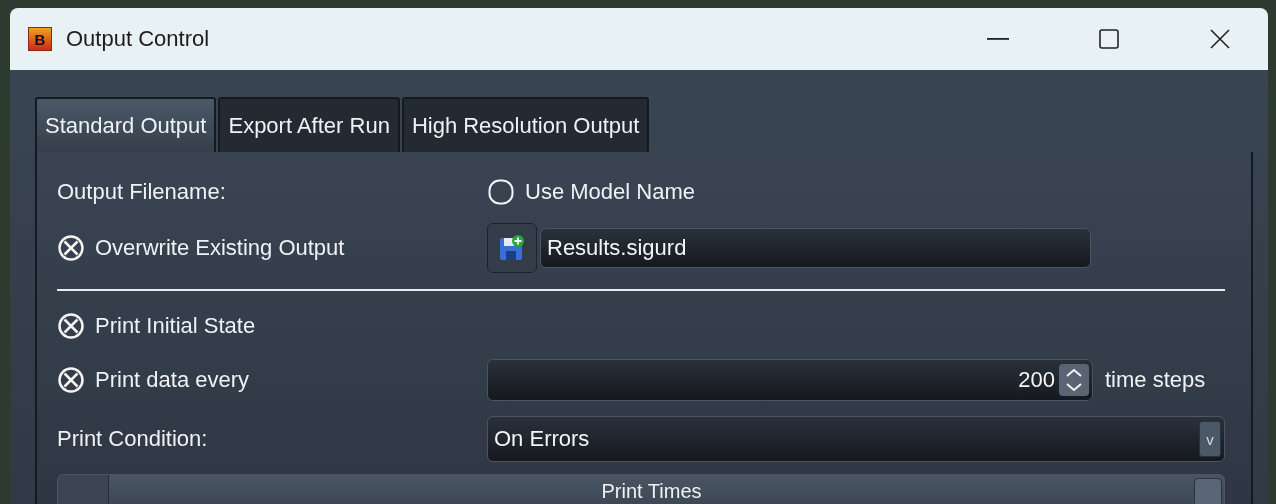  Describe the element at coordinates (175, 326) in the screenshot. I see `checkbox-label: Print Initial State` at that location.